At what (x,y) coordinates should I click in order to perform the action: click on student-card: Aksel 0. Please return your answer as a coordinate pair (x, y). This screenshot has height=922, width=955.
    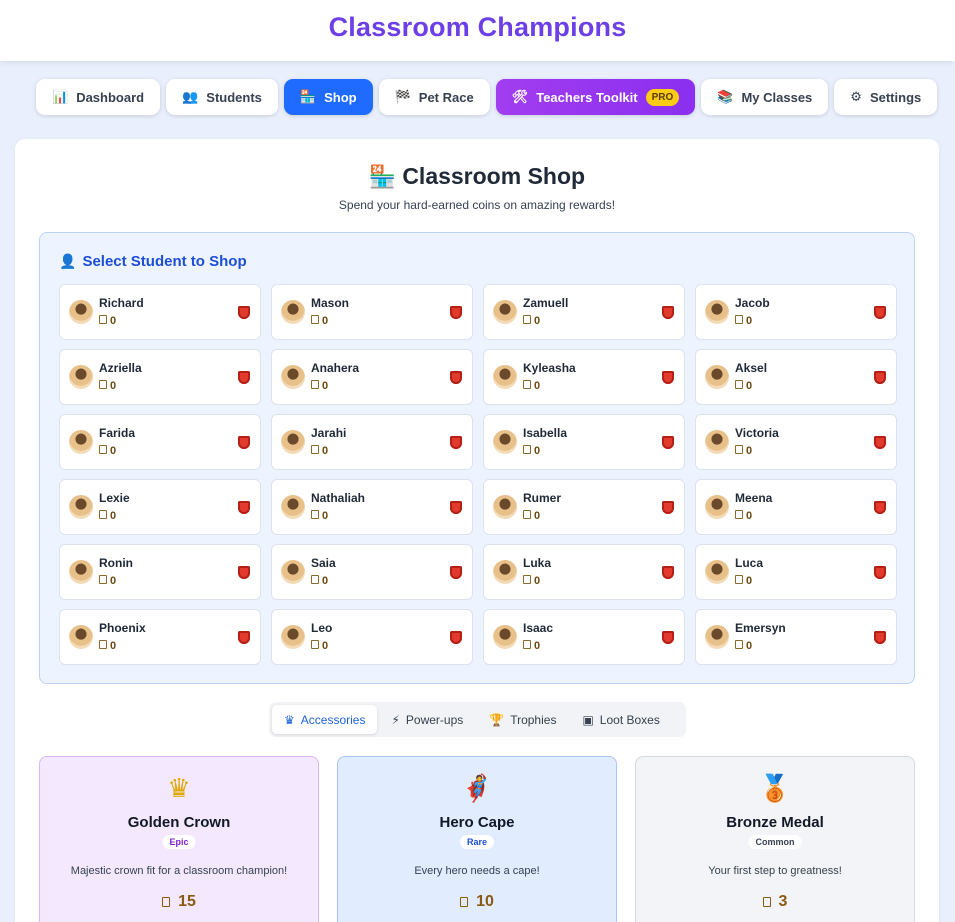
    Looking at the image, I should click on (796, 377).